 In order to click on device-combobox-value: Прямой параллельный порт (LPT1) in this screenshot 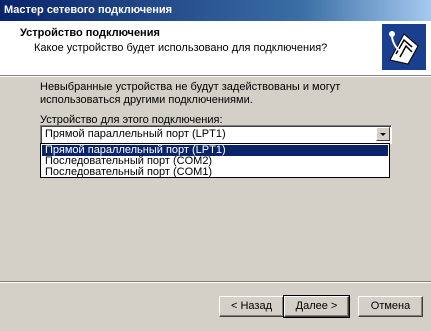, I will do `click(135, 134)`.